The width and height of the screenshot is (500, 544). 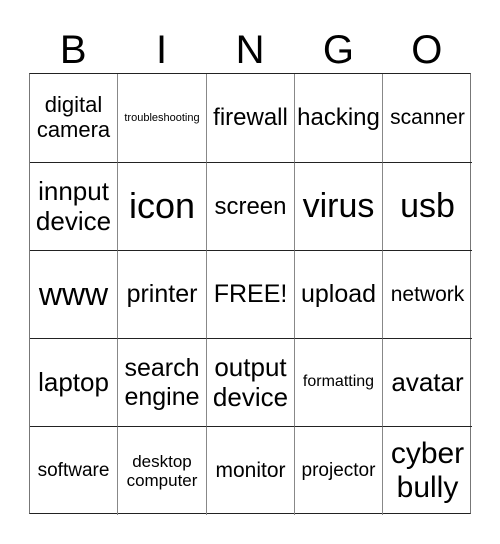 I want to click on bingo-cell: monitor, so click(x=251, y=471).